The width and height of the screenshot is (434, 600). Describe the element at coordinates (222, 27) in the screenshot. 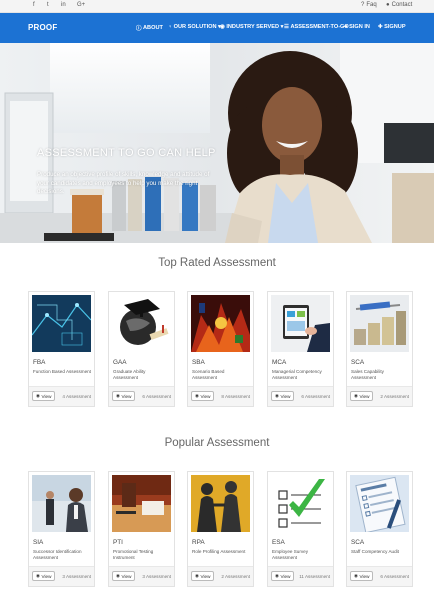

I see `globe-icon: ◉` at that location.